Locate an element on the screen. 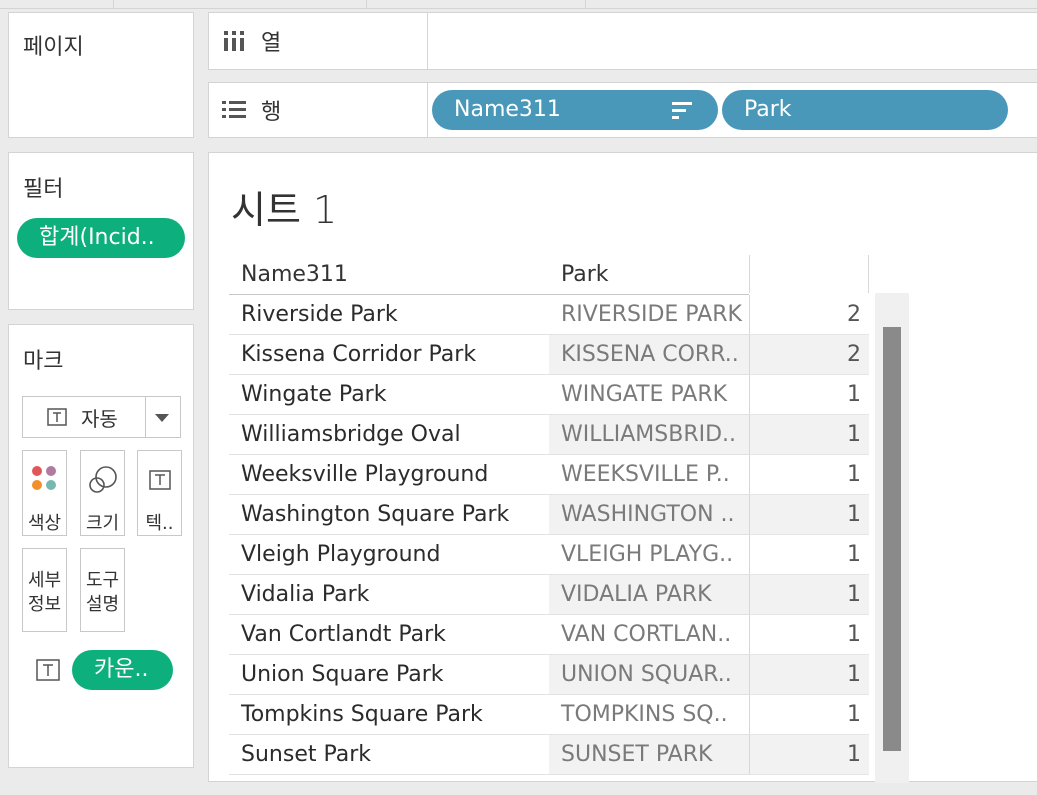 This screenshot has height=795, width=1037. columns-shelf: 열 is located at coordinates (622, 41).